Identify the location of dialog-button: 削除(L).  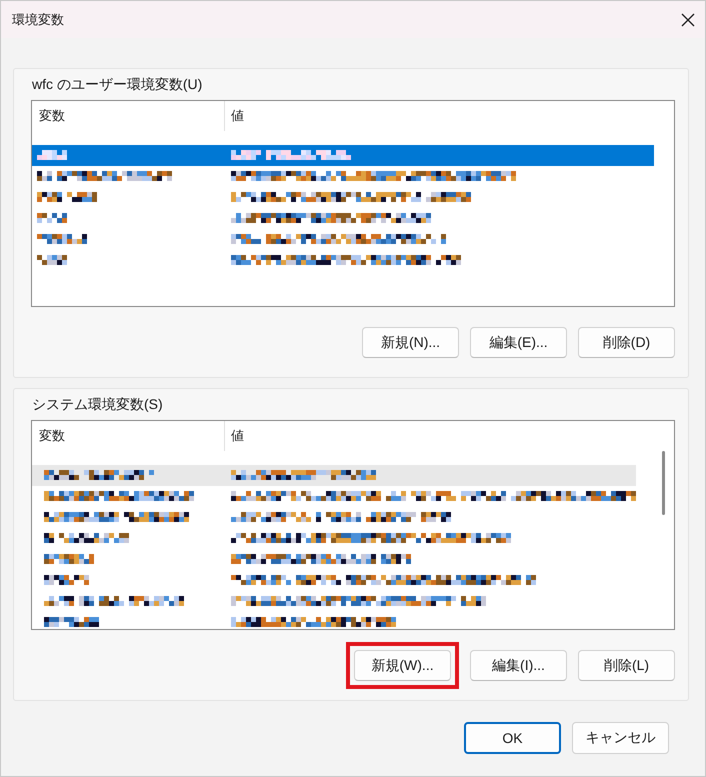
(626, 665).